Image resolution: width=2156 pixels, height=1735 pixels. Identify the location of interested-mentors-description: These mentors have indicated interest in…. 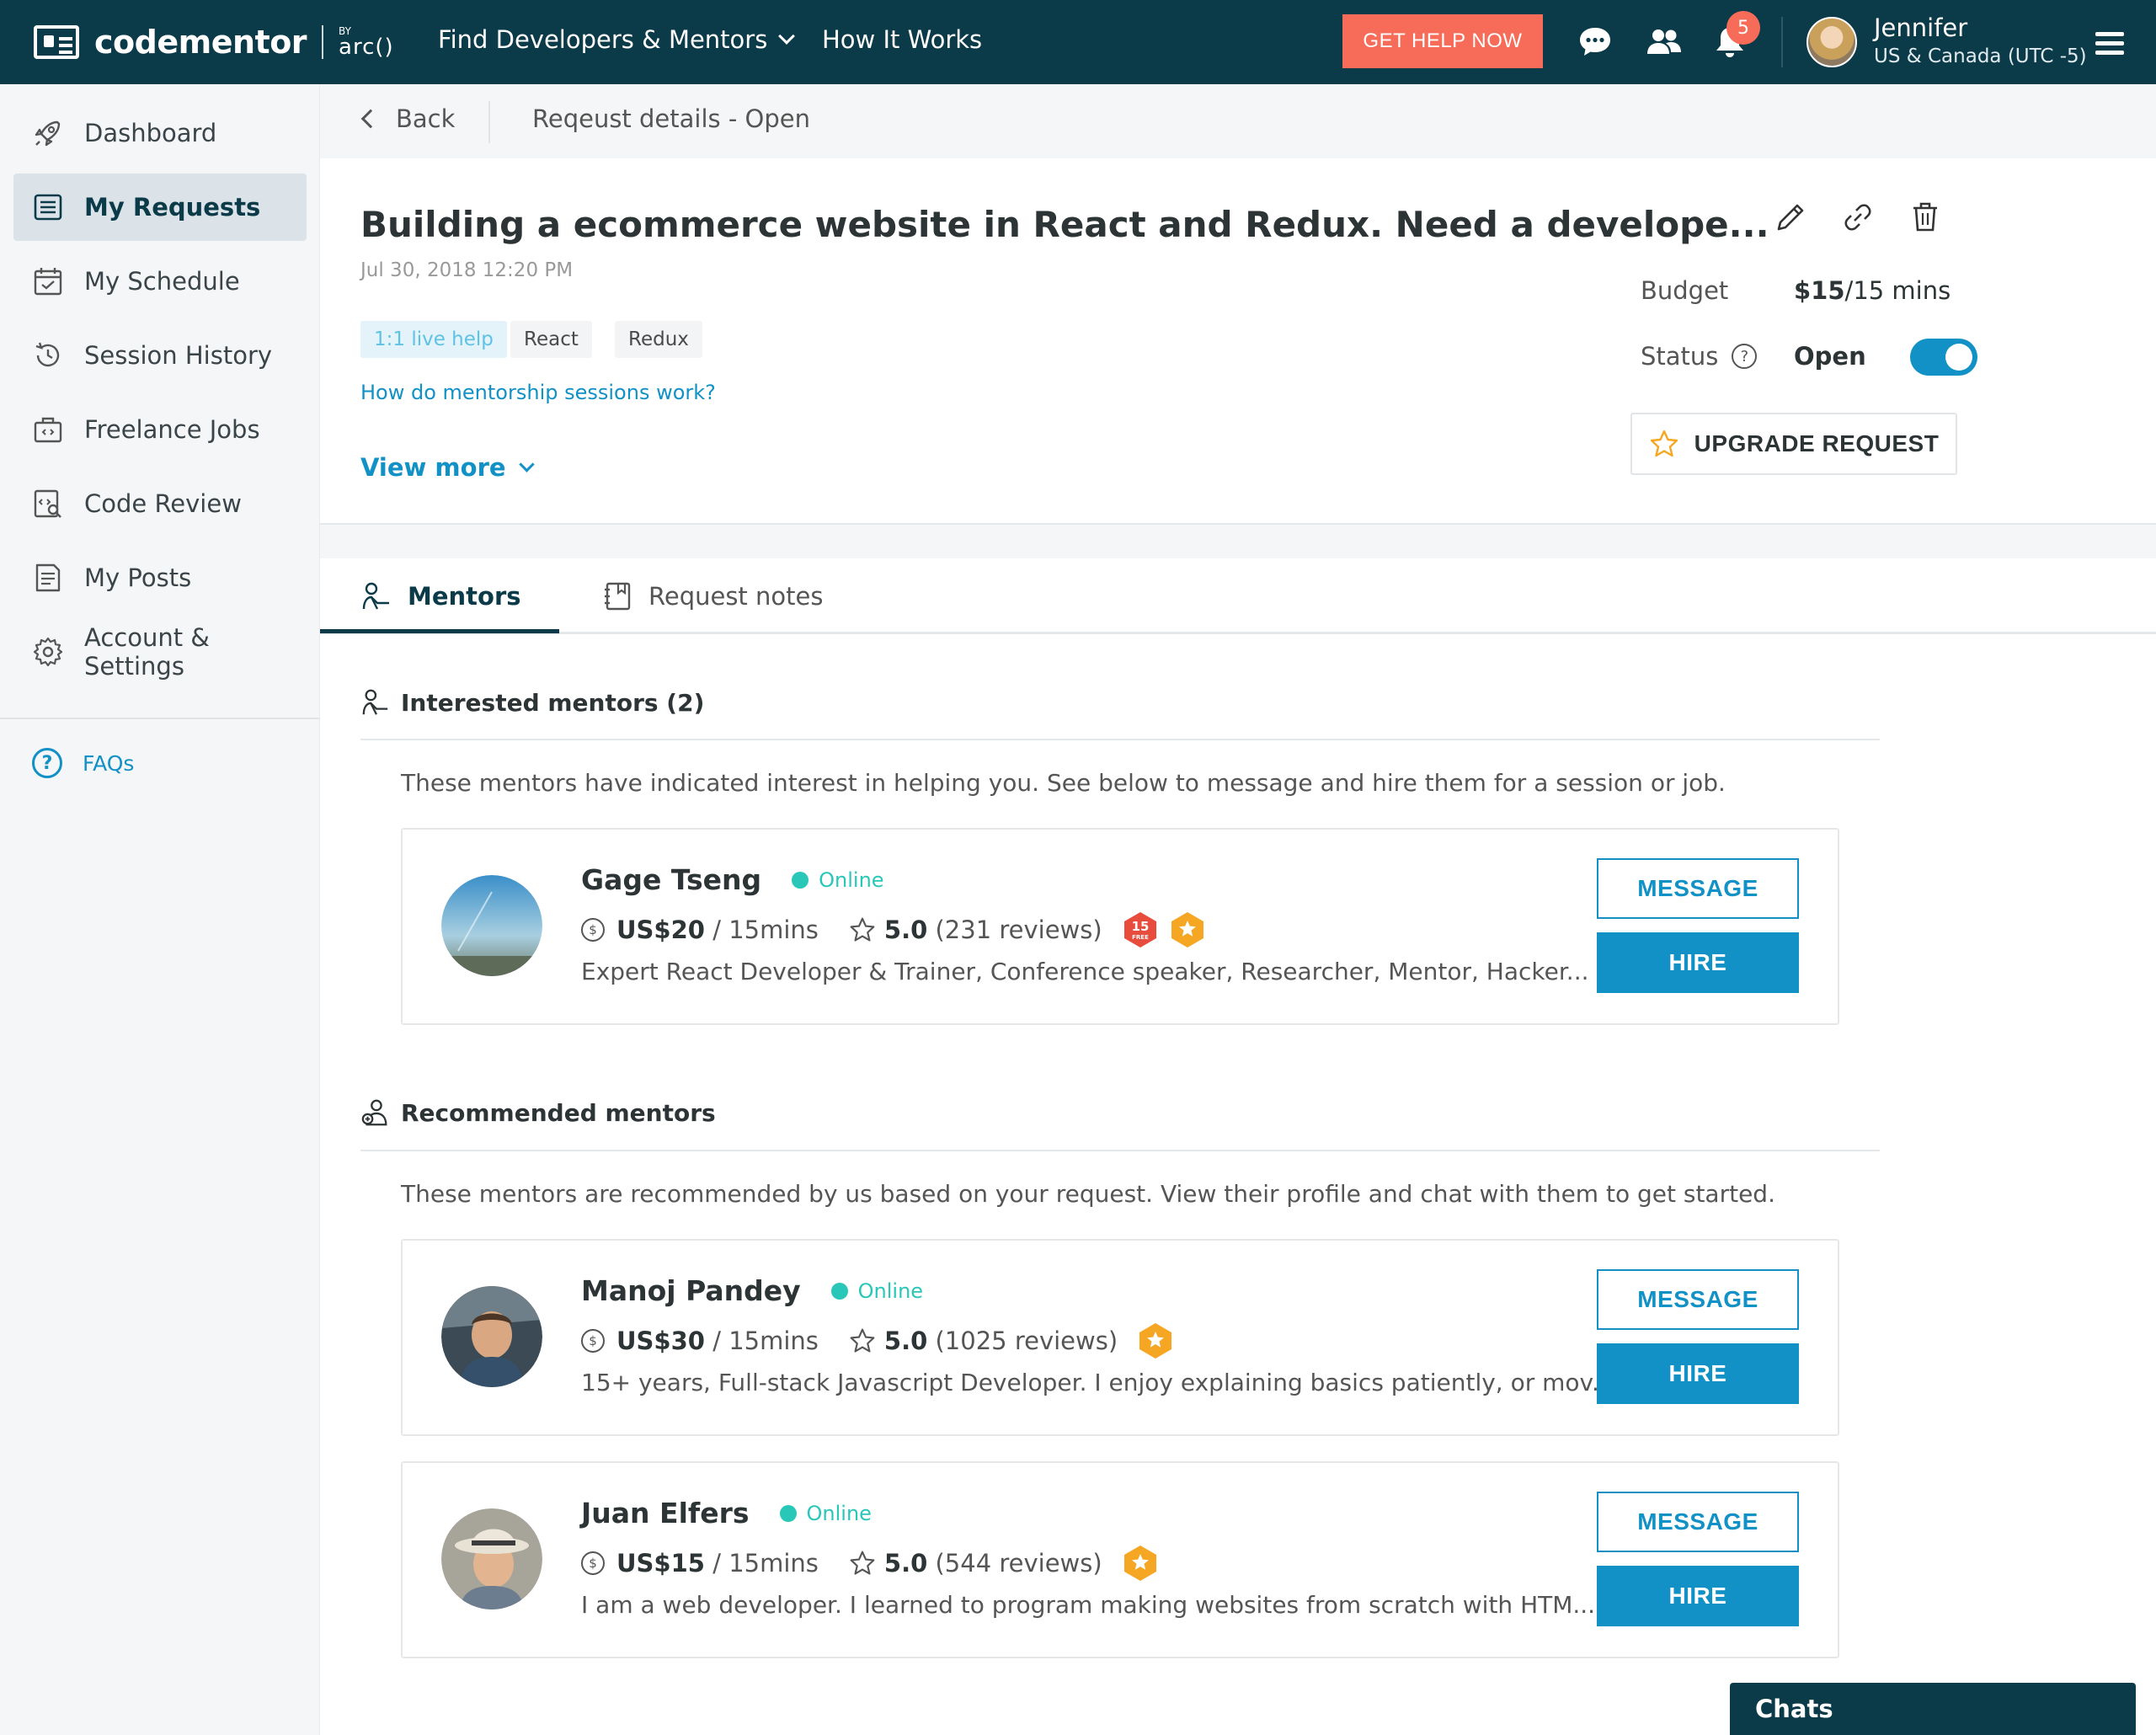
(1063, 783).